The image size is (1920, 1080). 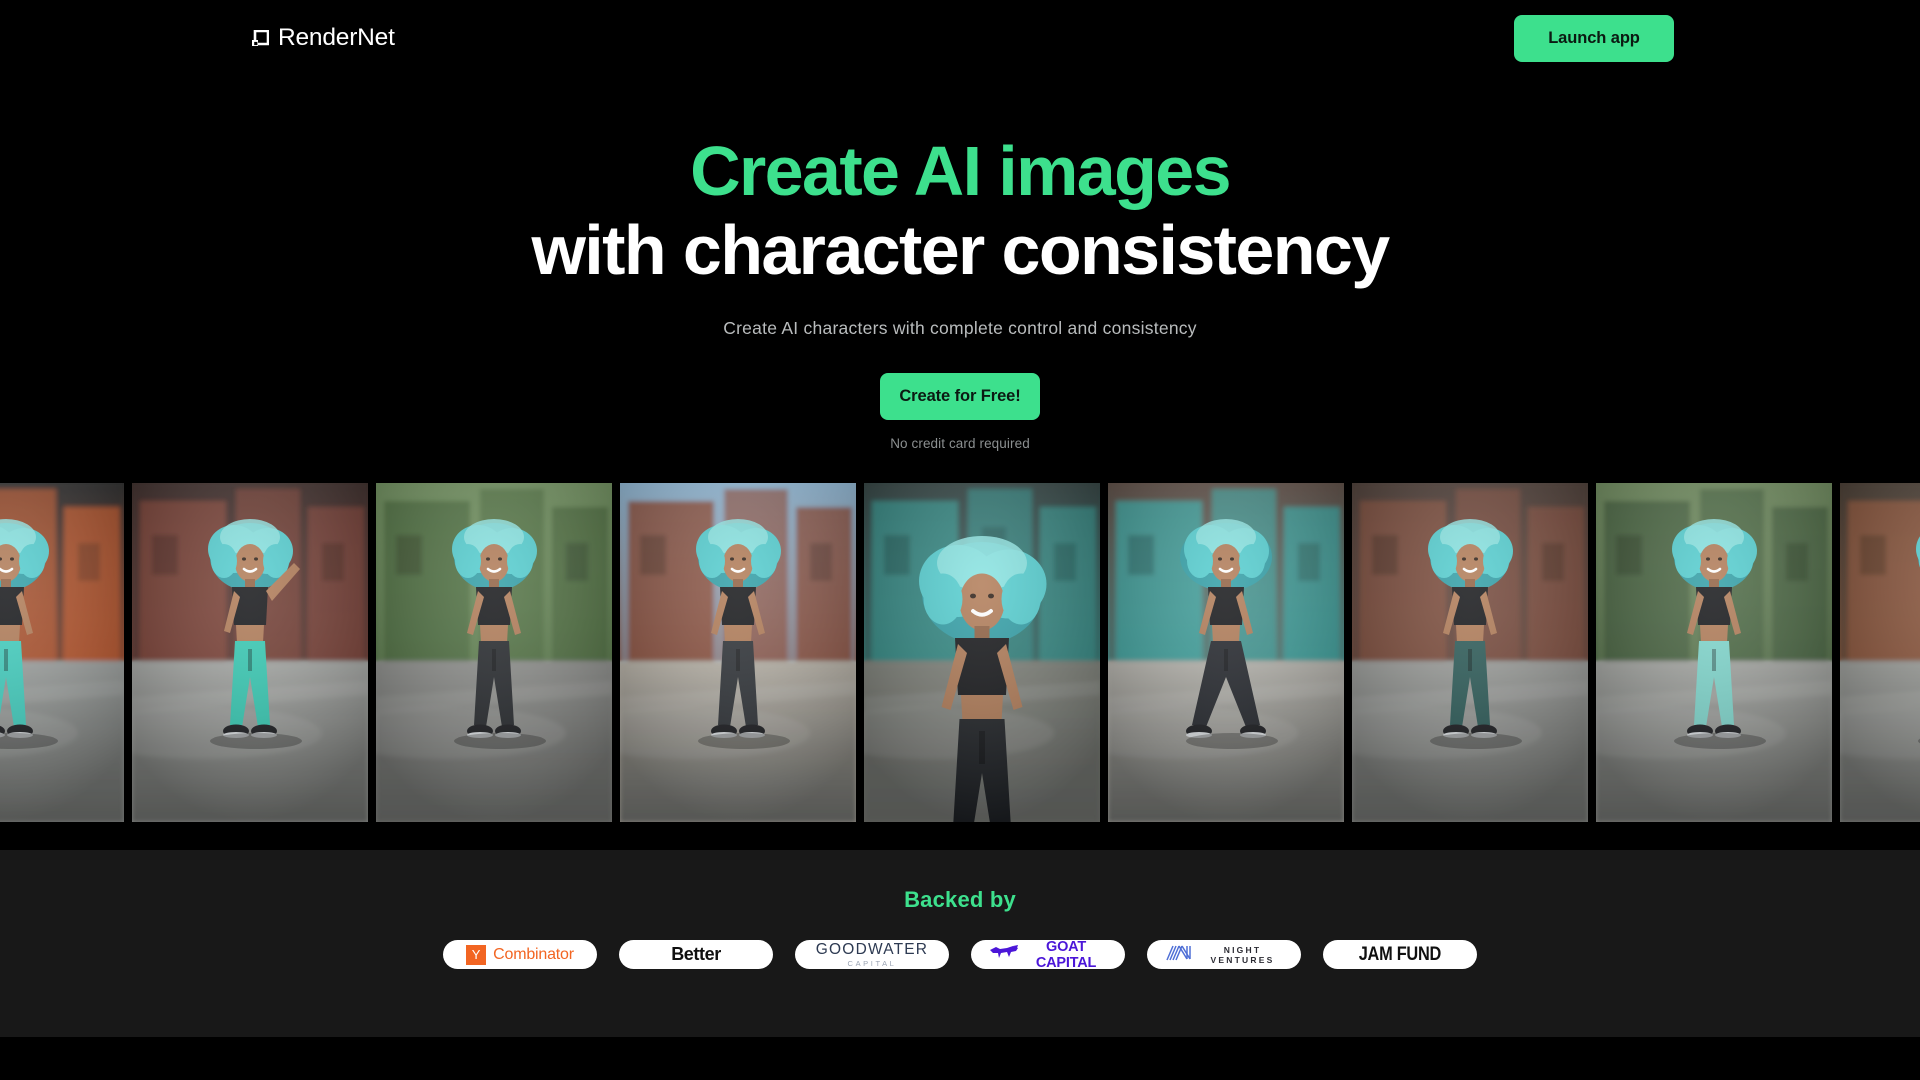 What do you see at coordinates (960, 397) in the screenshot?
I see `create-for-free-button: Create for Free!` at bounding box center [960, 397].